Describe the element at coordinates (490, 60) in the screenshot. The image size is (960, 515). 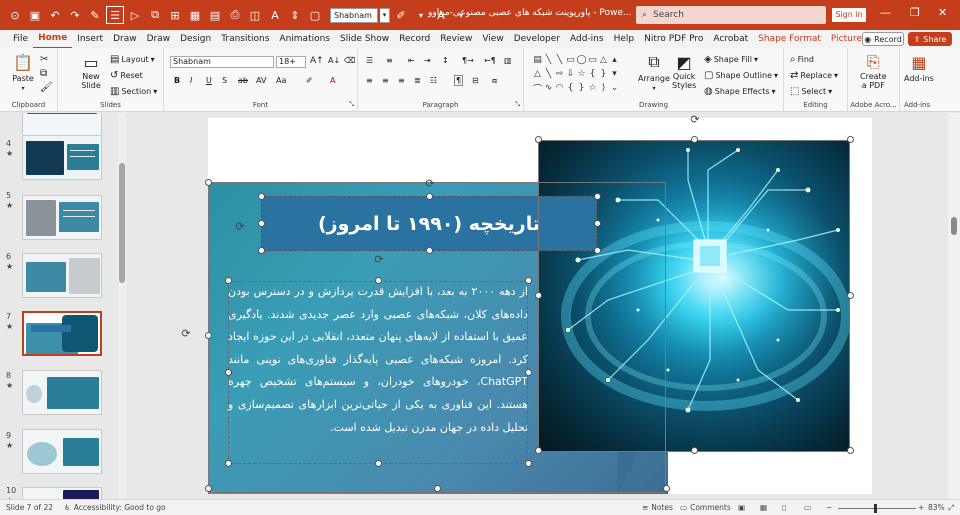
I see `rtl-icon: ←¶` at that location.